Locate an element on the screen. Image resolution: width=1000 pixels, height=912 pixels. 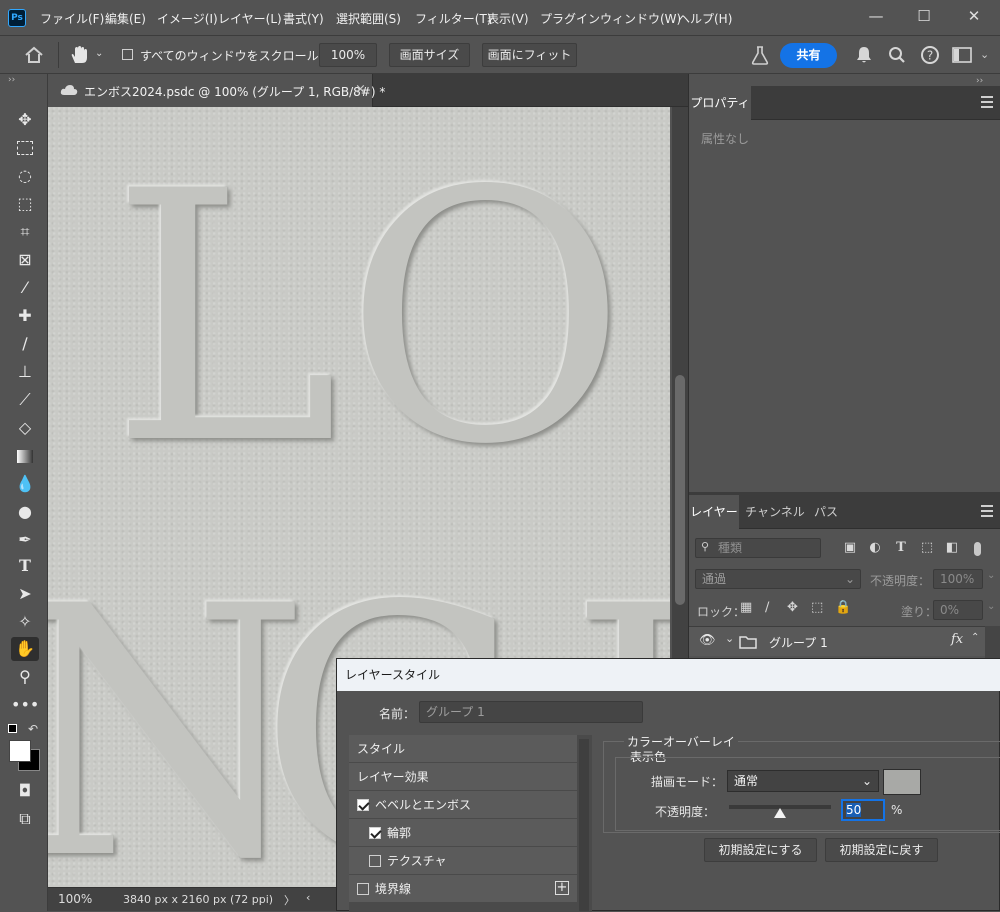
shape-filter-icon: ⬚ is located at coordinates (927, 548).